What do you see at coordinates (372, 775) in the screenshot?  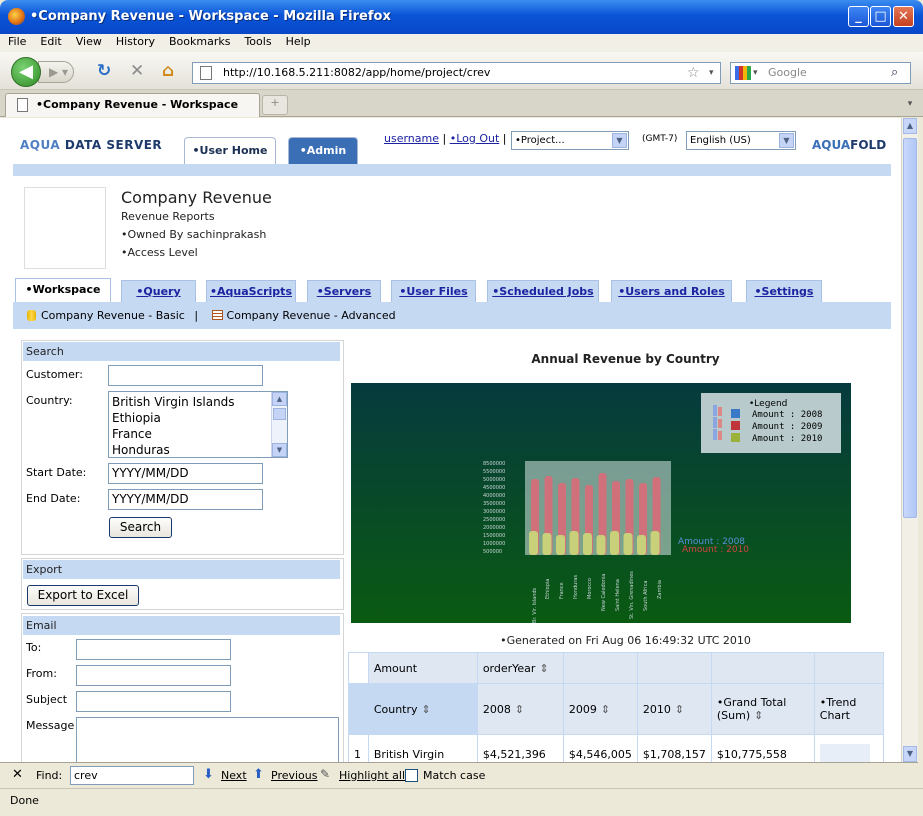 I see `highlight-all-button: Highlight all` at bounding box center [372, 775].